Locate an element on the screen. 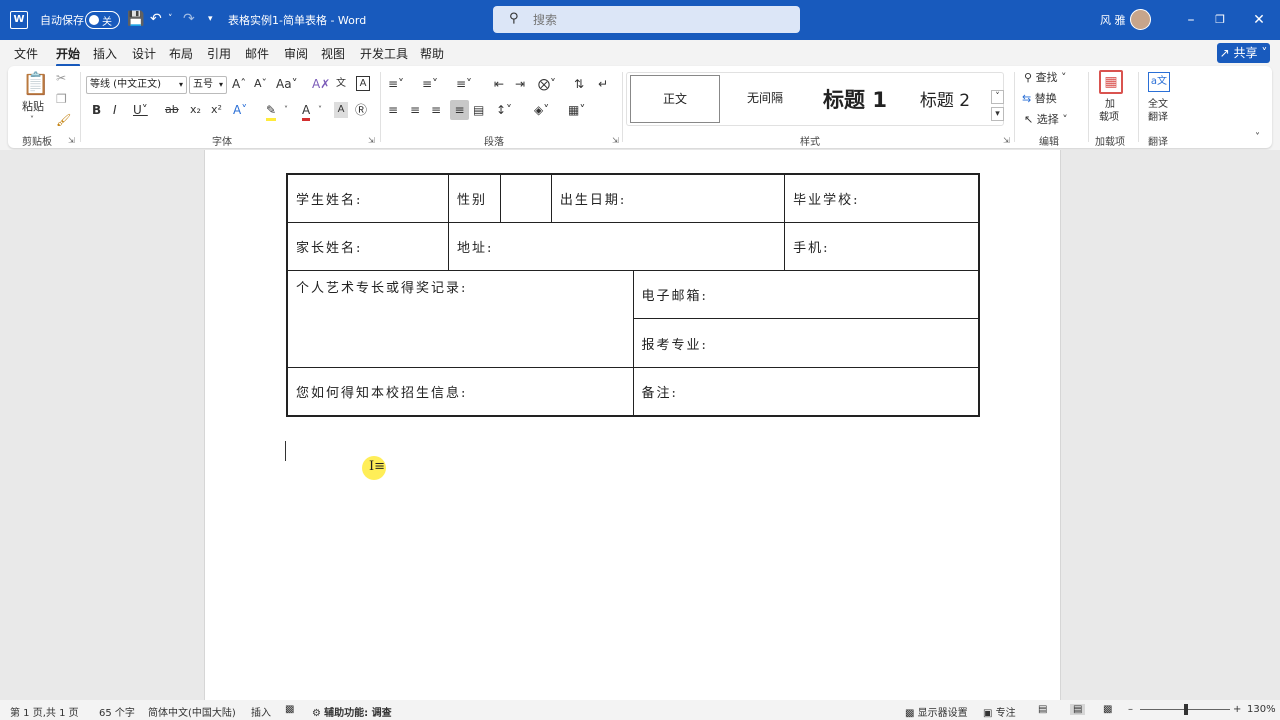 Image resolution: width=1280 pixels, height=720 pixels. font-color-dropdown-icon: ˅ is located at coordinates (320, 110).